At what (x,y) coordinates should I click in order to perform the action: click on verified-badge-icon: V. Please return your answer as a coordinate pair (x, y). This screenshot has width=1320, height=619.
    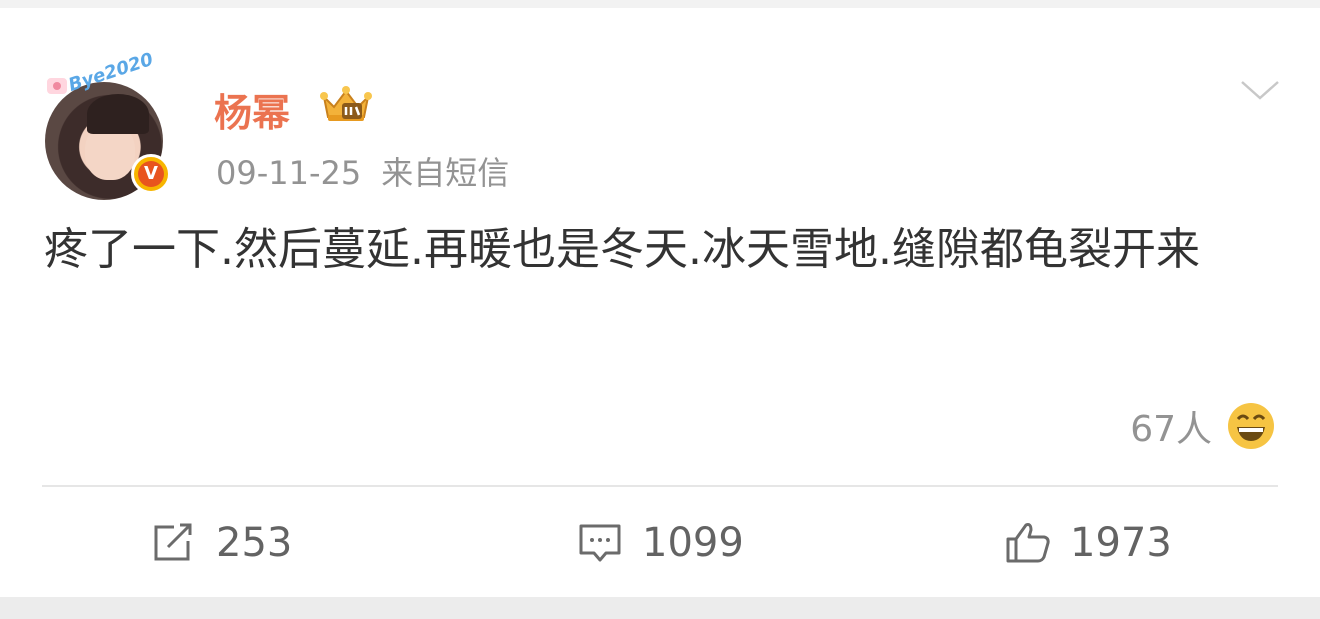
    Looking at the image, I should click on (151, 174).